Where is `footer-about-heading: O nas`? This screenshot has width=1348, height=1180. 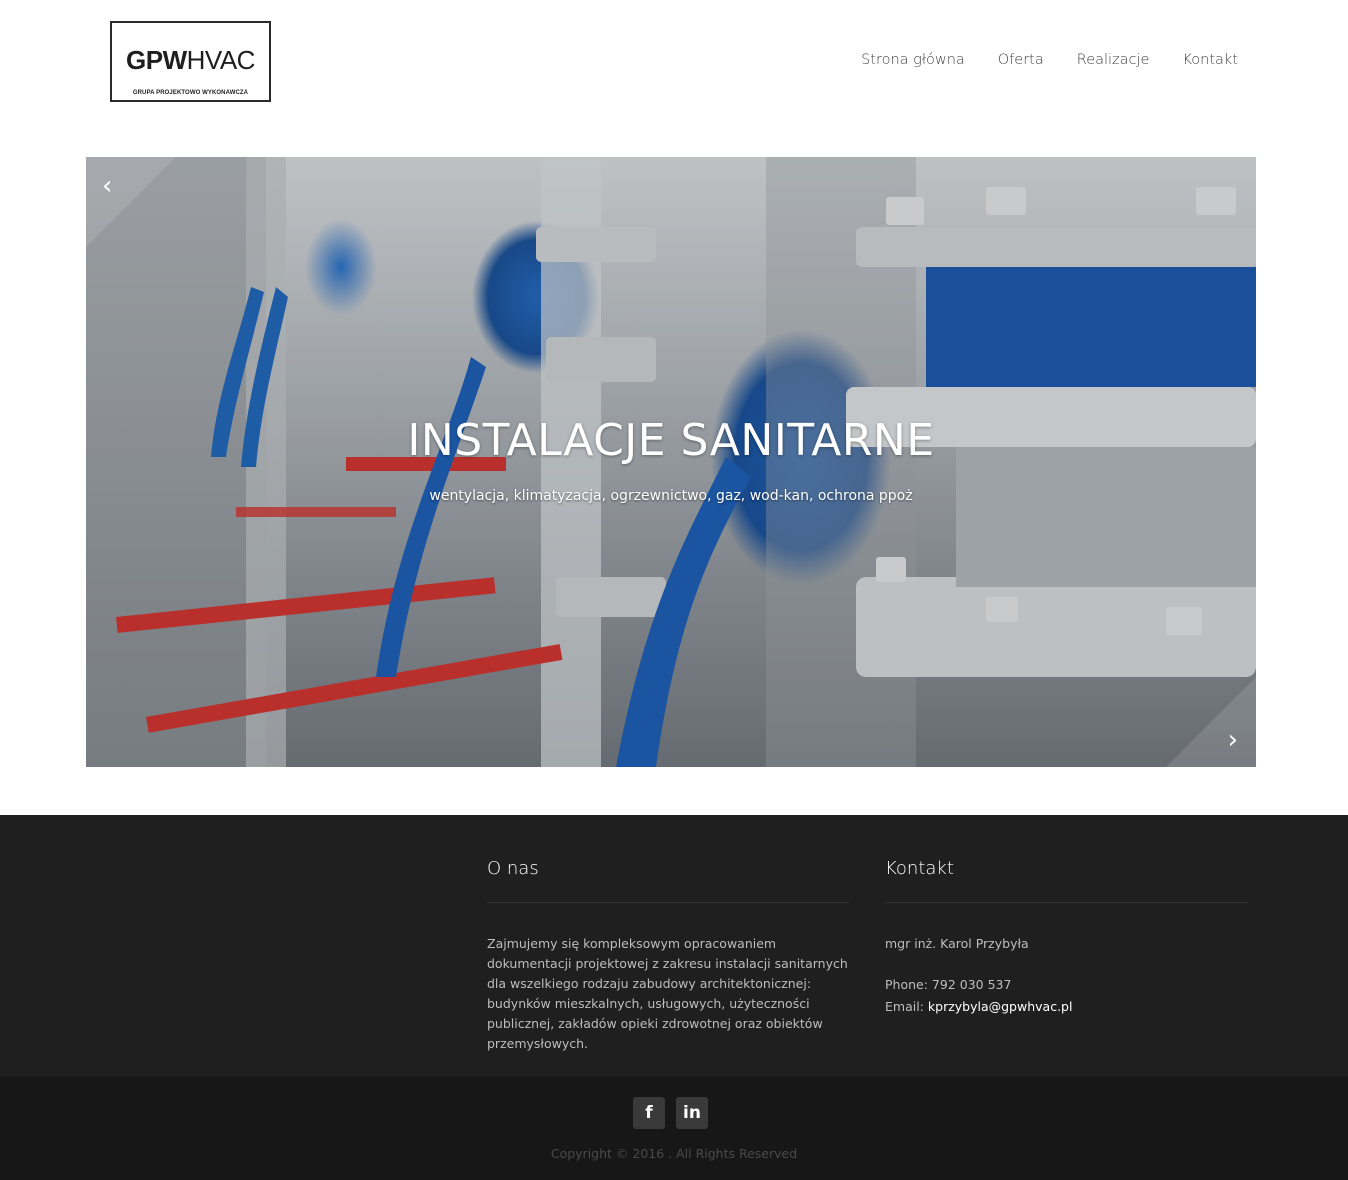 footer-about-heading: O nas is located at coordinates (513, 868).